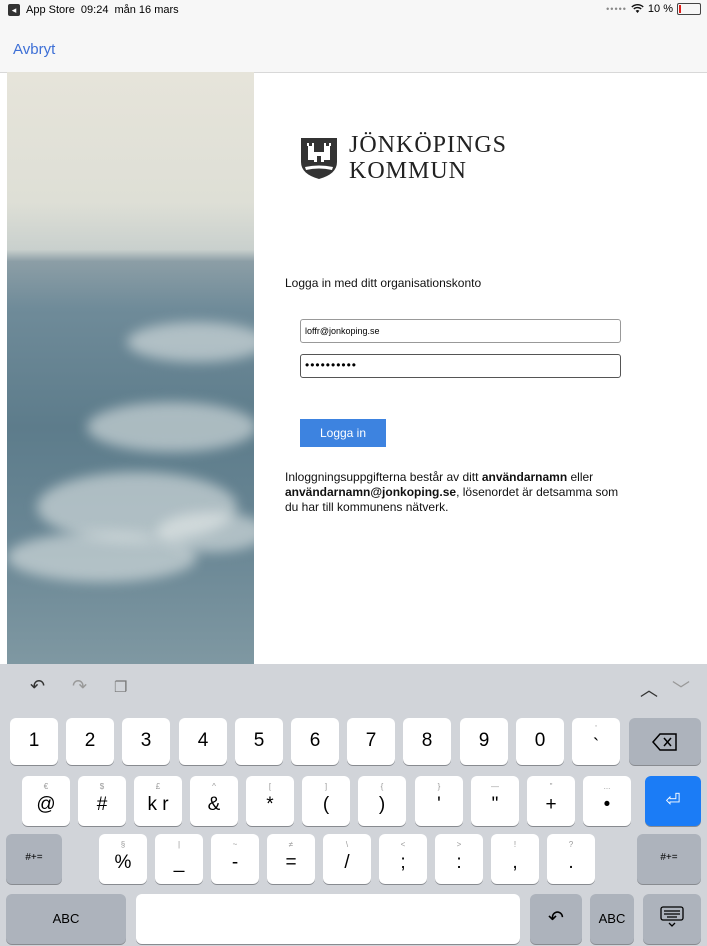  I want to click on key-label: 5, so click(259, 740).